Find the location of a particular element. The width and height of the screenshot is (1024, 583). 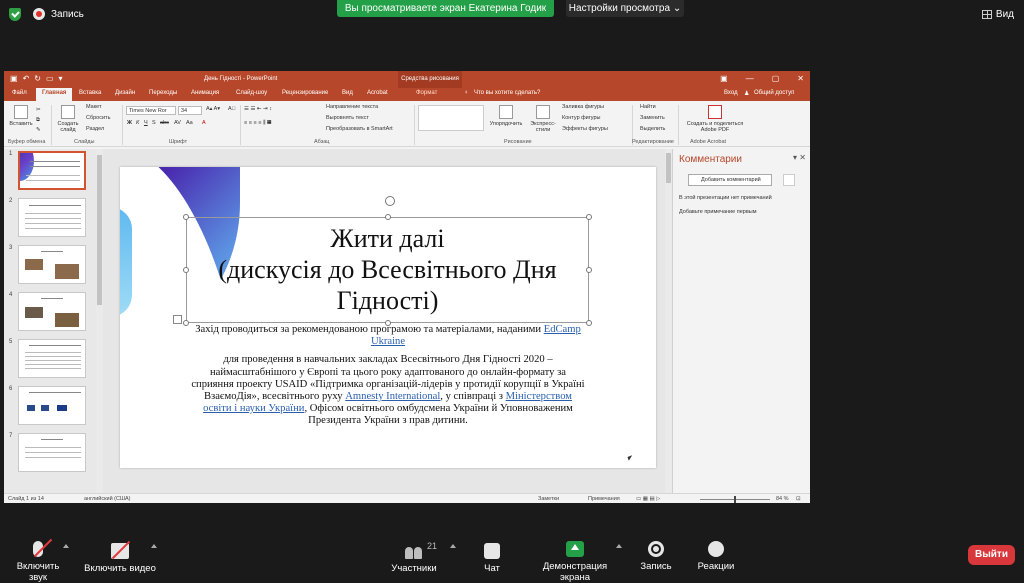

zoom-slider is located at coordinates (735, 499).